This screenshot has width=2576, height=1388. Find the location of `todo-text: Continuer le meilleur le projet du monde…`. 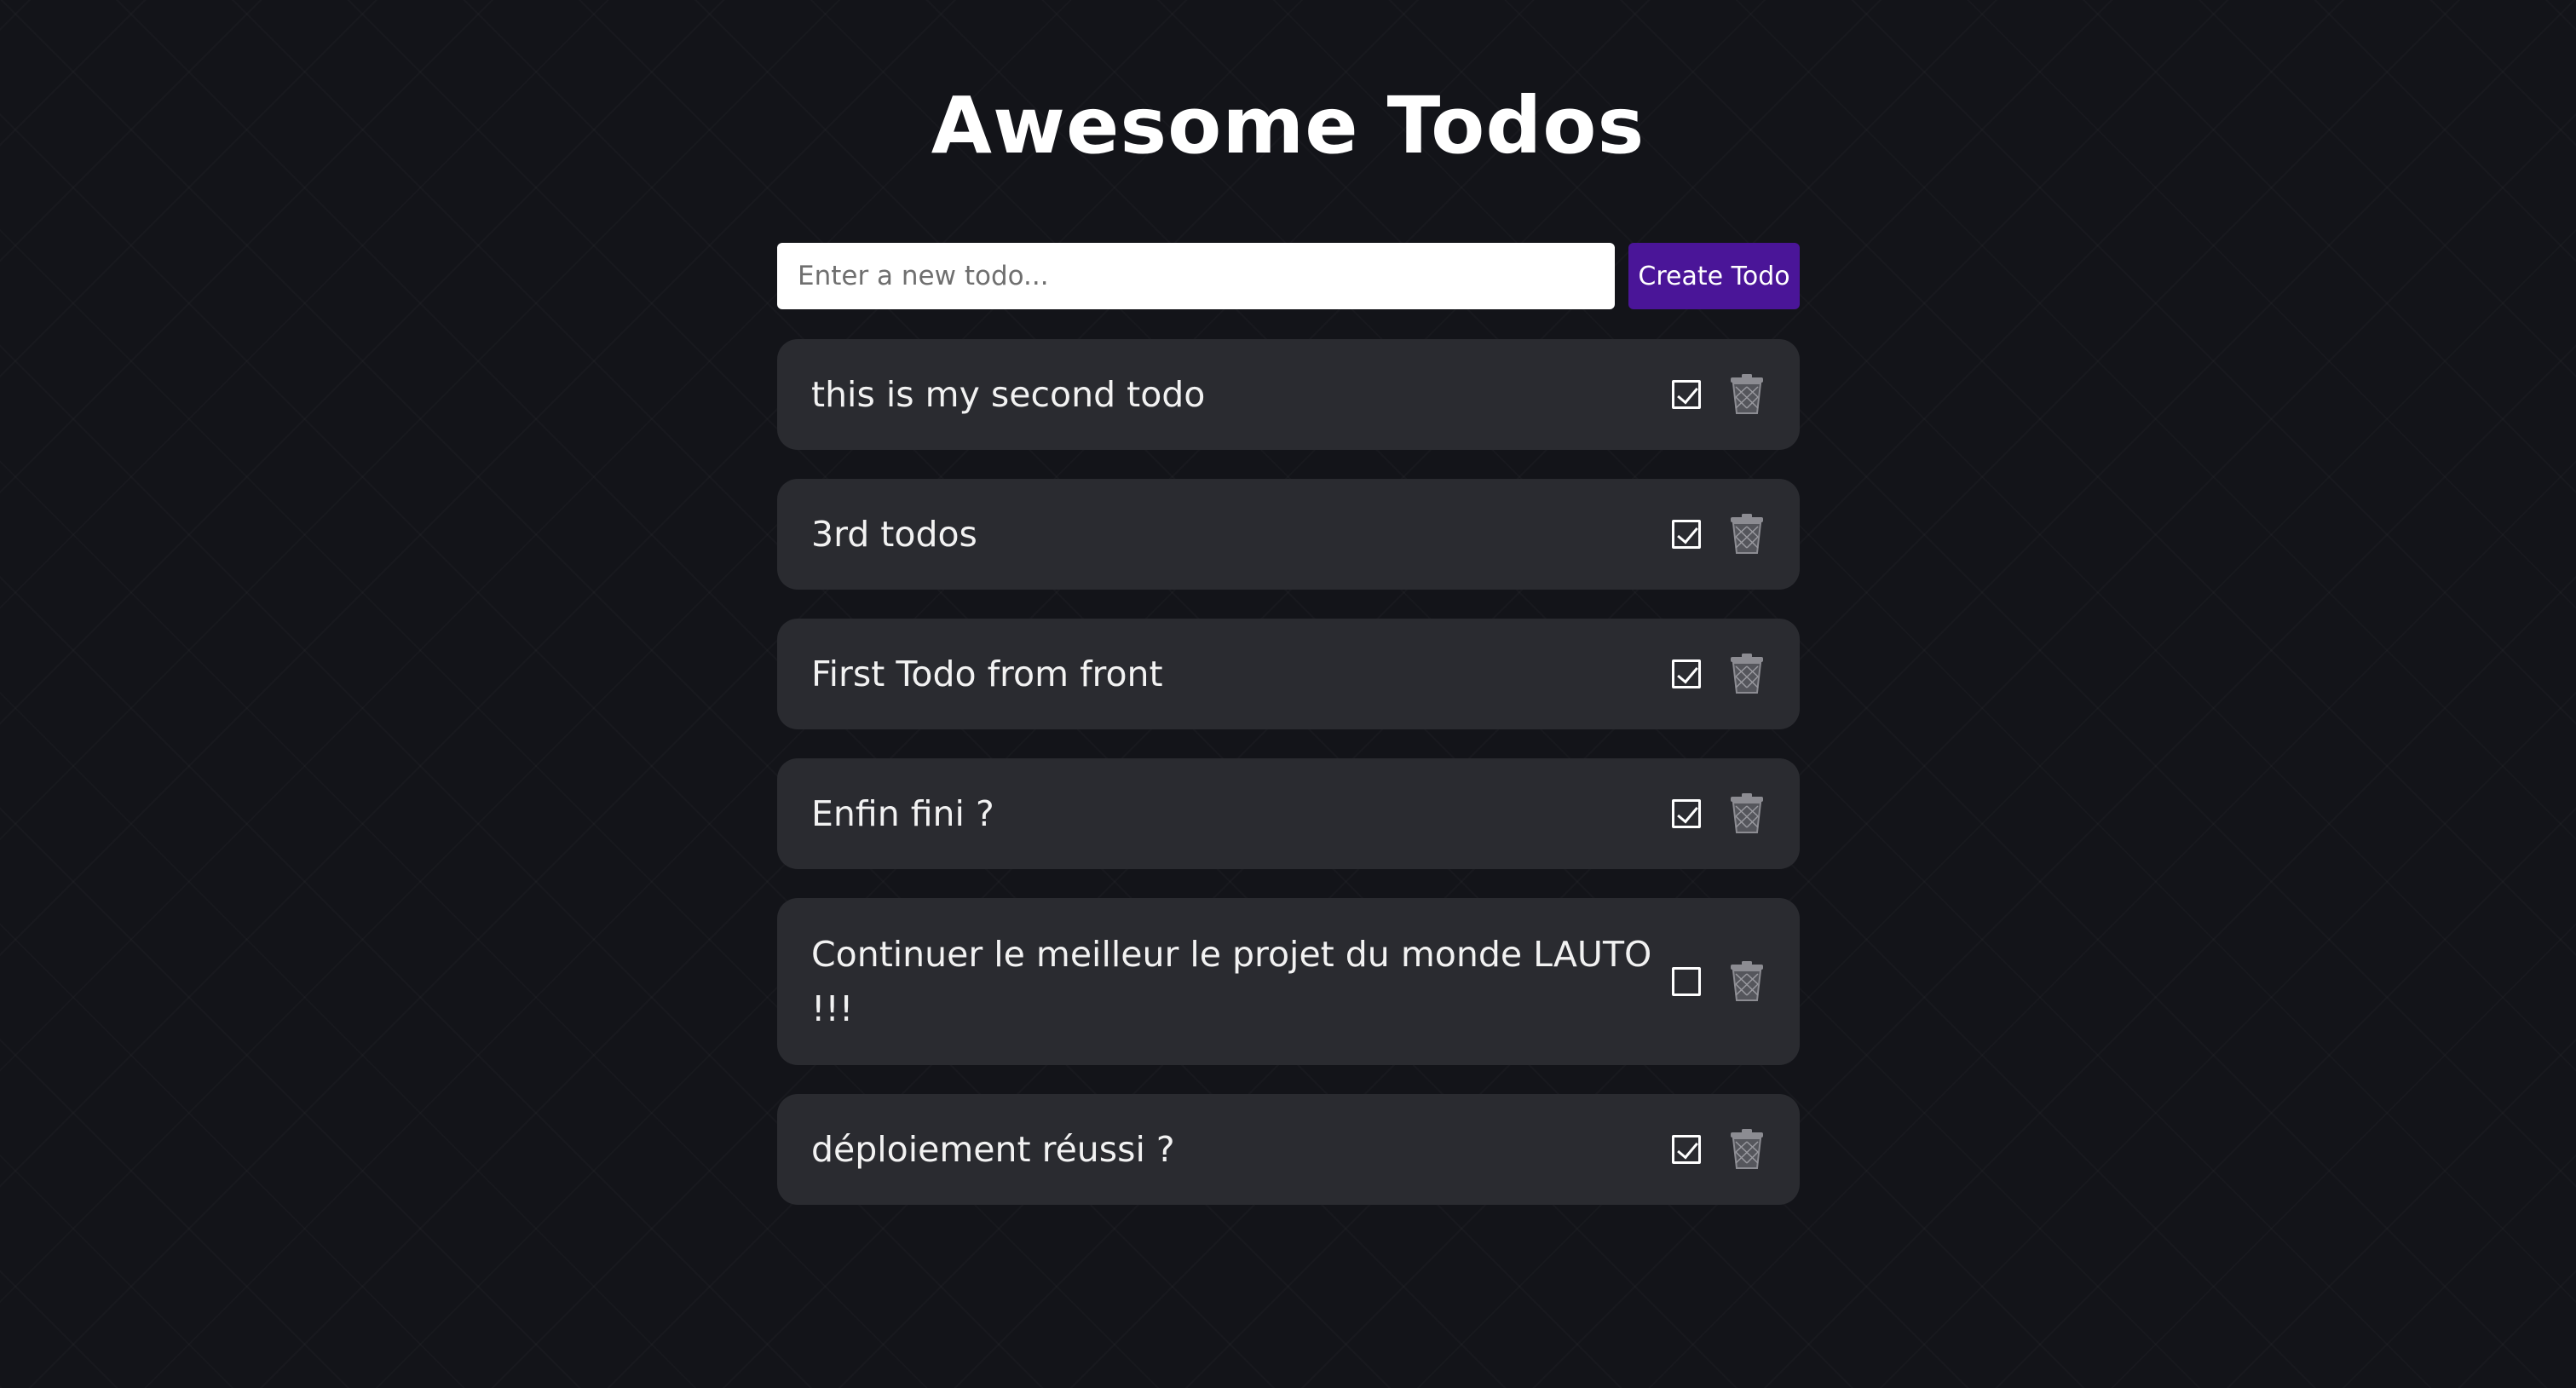

todo-text: Continuer le meilleur le projet du monde… is located at coordinates (1231, 982).